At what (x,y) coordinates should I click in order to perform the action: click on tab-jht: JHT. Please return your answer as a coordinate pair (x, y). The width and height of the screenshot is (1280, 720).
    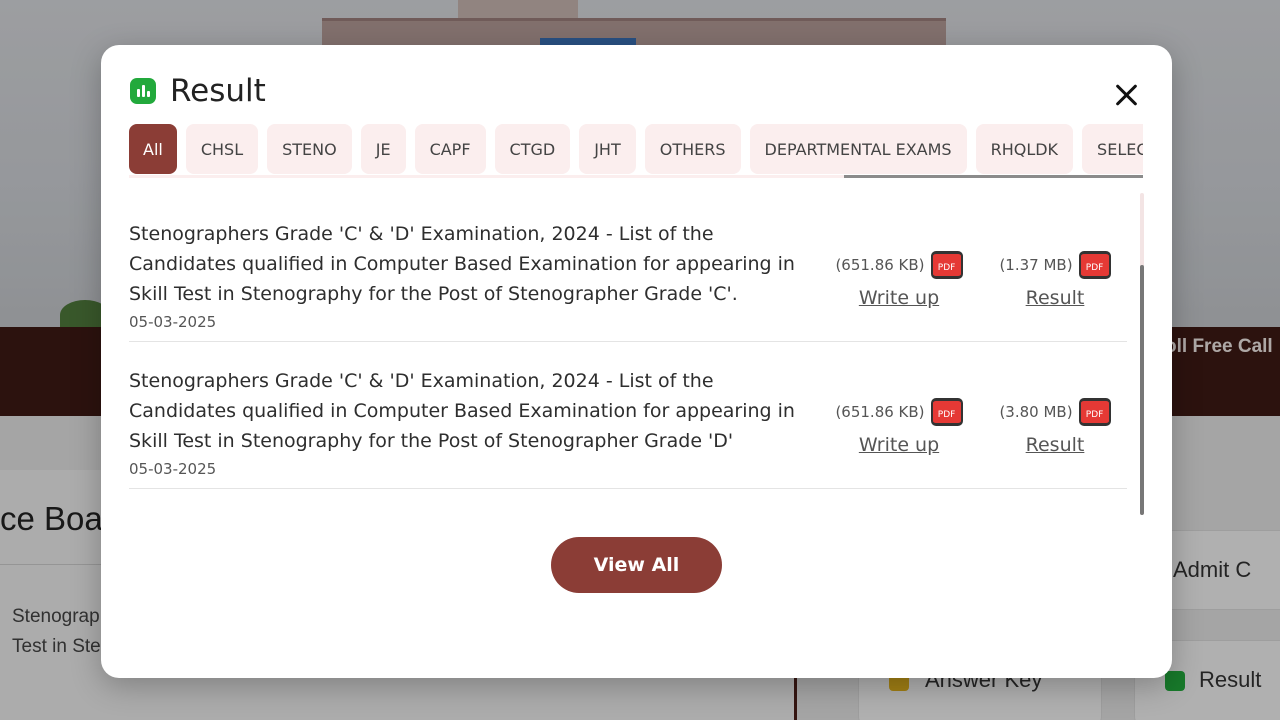
    Looking at the image, I should click on (607, 149).